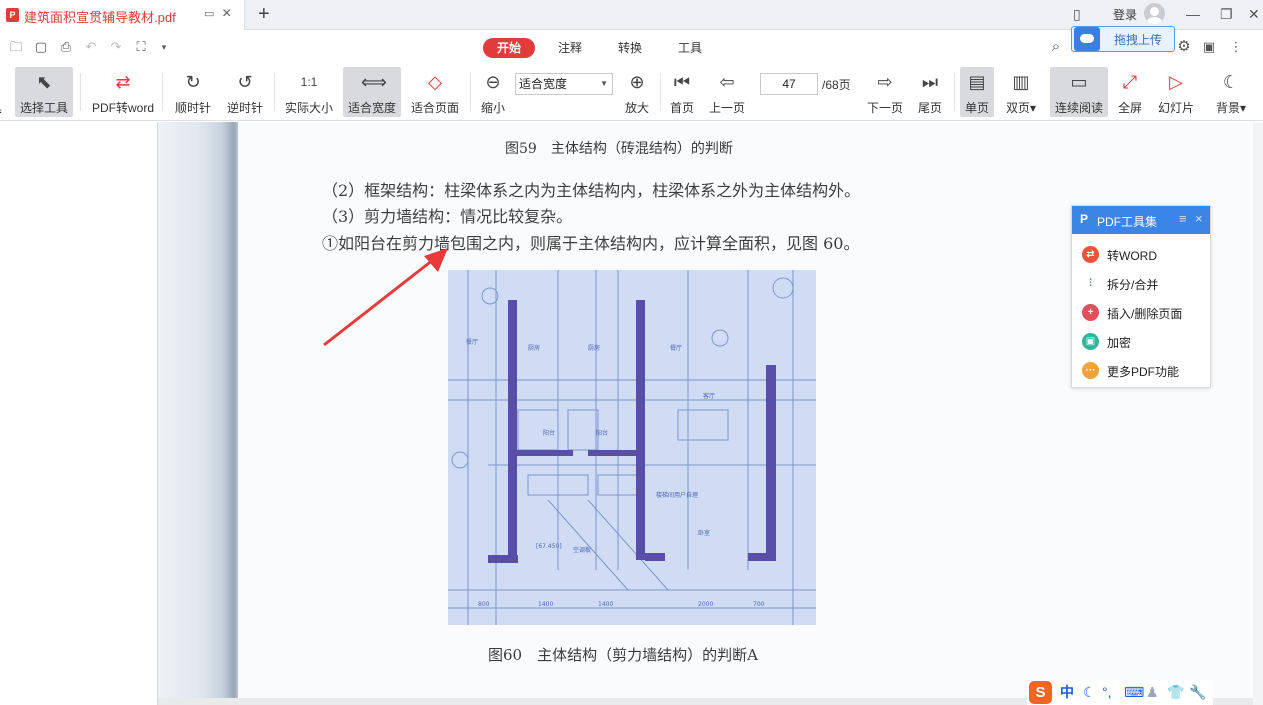  I want to click on fit-page-label: 适合页面, so click(434, 108).